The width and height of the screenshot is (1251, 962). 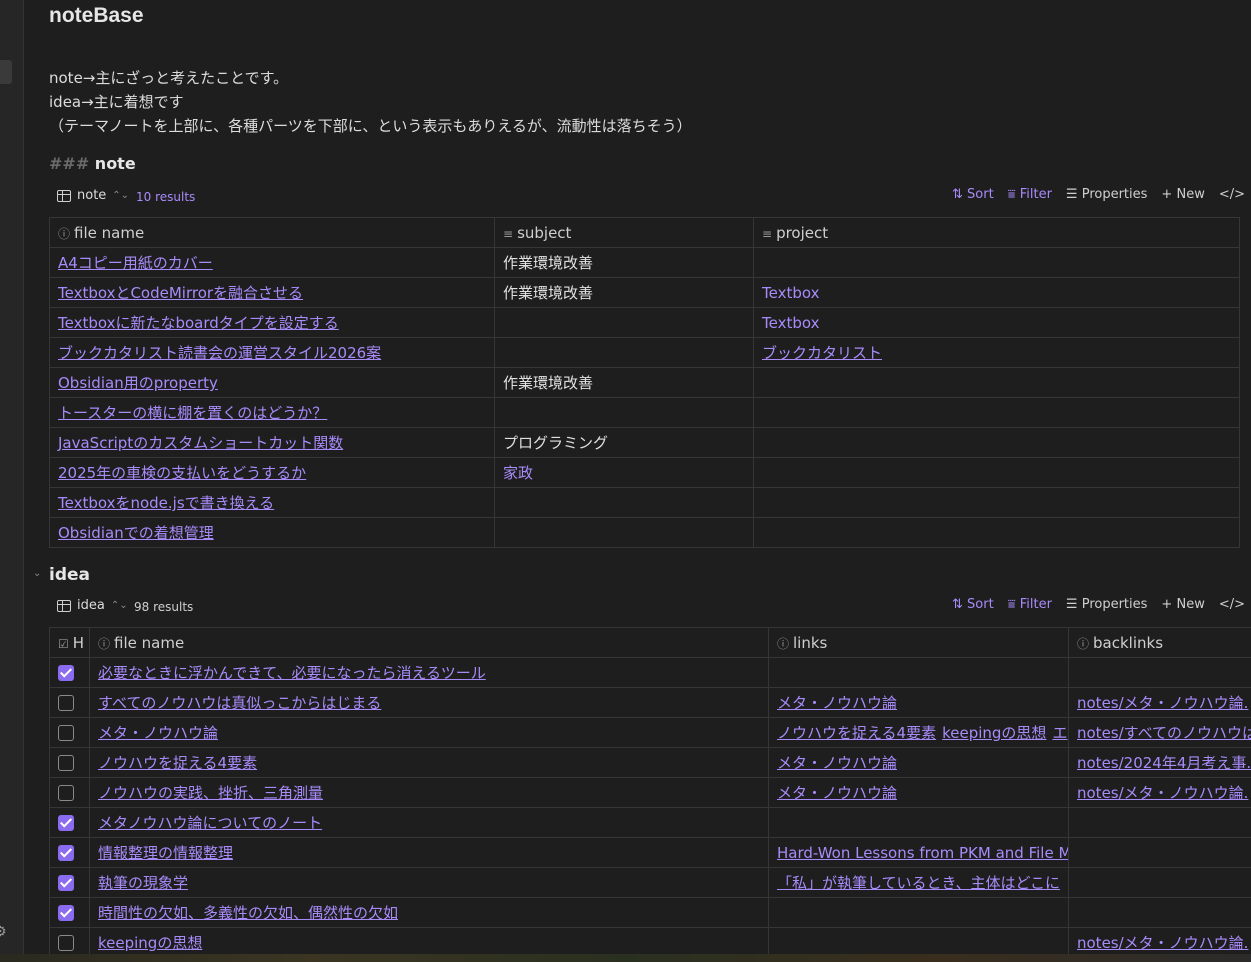 What do you see at coordinates (150, 943) in the screenshot?
I see `file-link: keepingの思想` at bounding box center [150, 943].